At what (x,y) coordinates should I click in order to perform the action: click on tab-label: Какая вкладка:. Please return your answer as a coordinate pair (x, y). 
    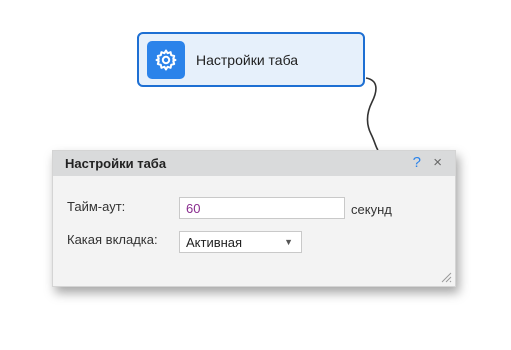
    Looking at the image, I should click on (112, 239).